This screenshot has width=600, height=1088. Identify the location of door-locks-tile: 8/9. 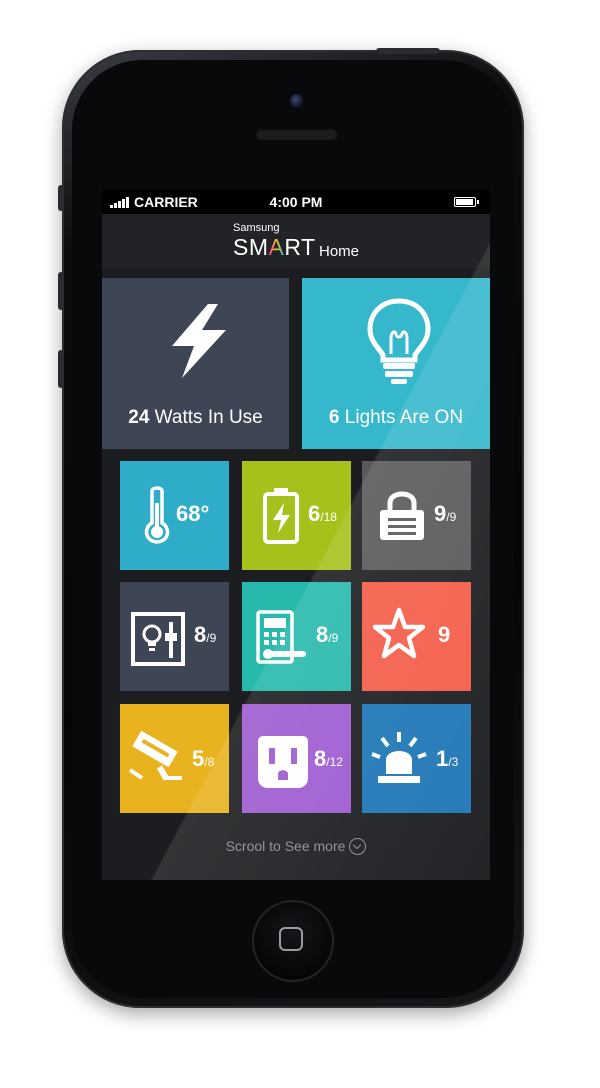
(296, 636).